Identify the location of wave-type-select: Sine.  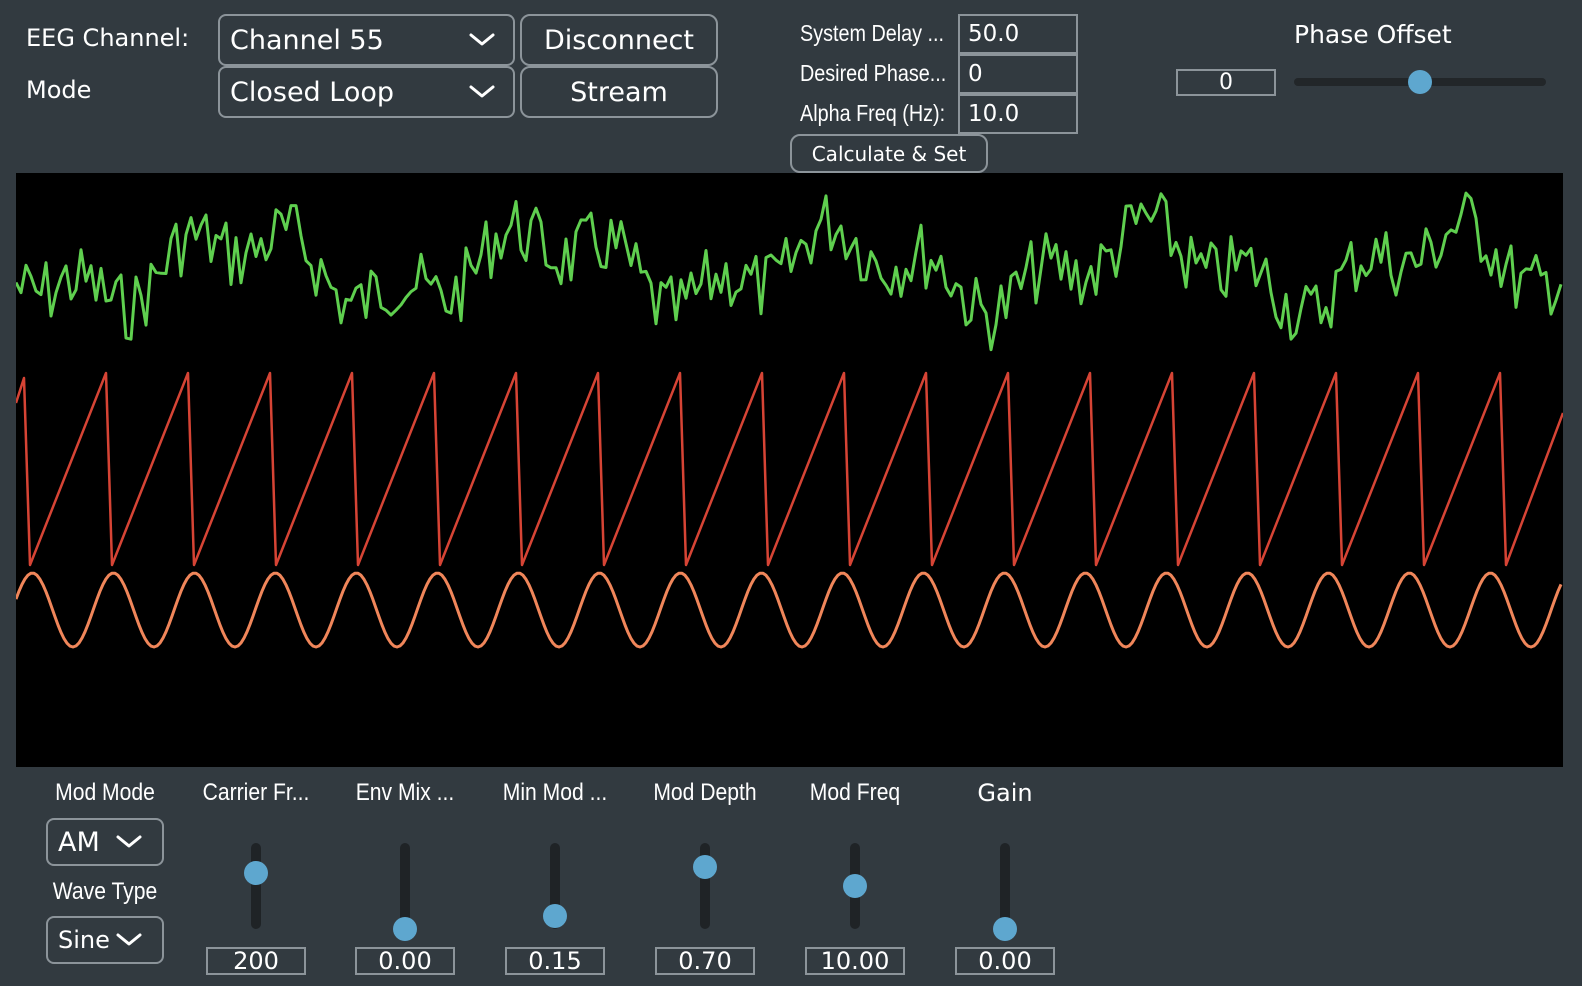
(105, 940).